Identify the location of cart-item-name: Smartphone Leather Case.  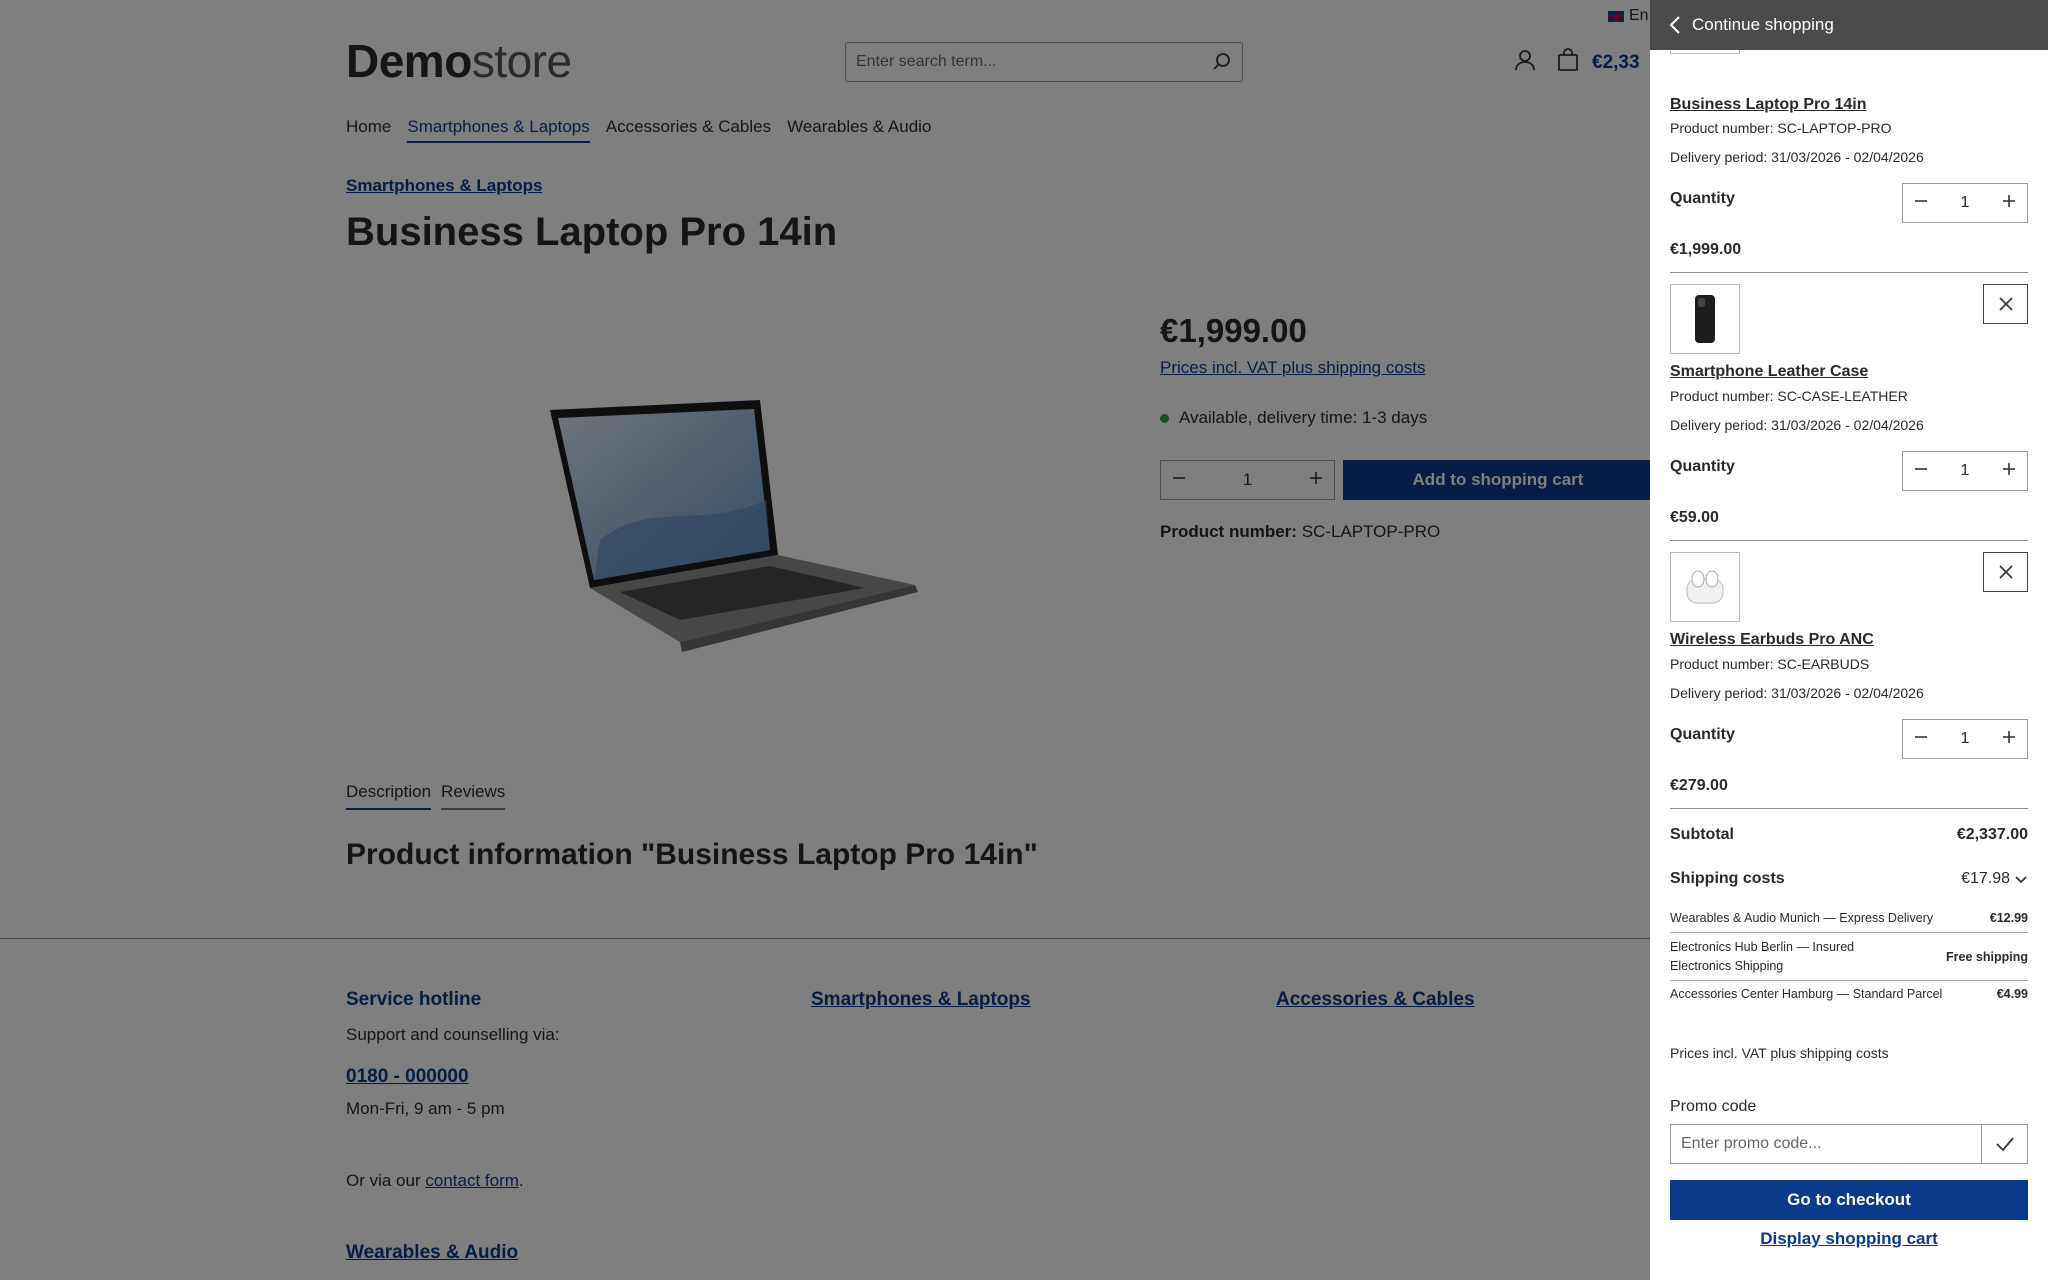
(1769, 372).